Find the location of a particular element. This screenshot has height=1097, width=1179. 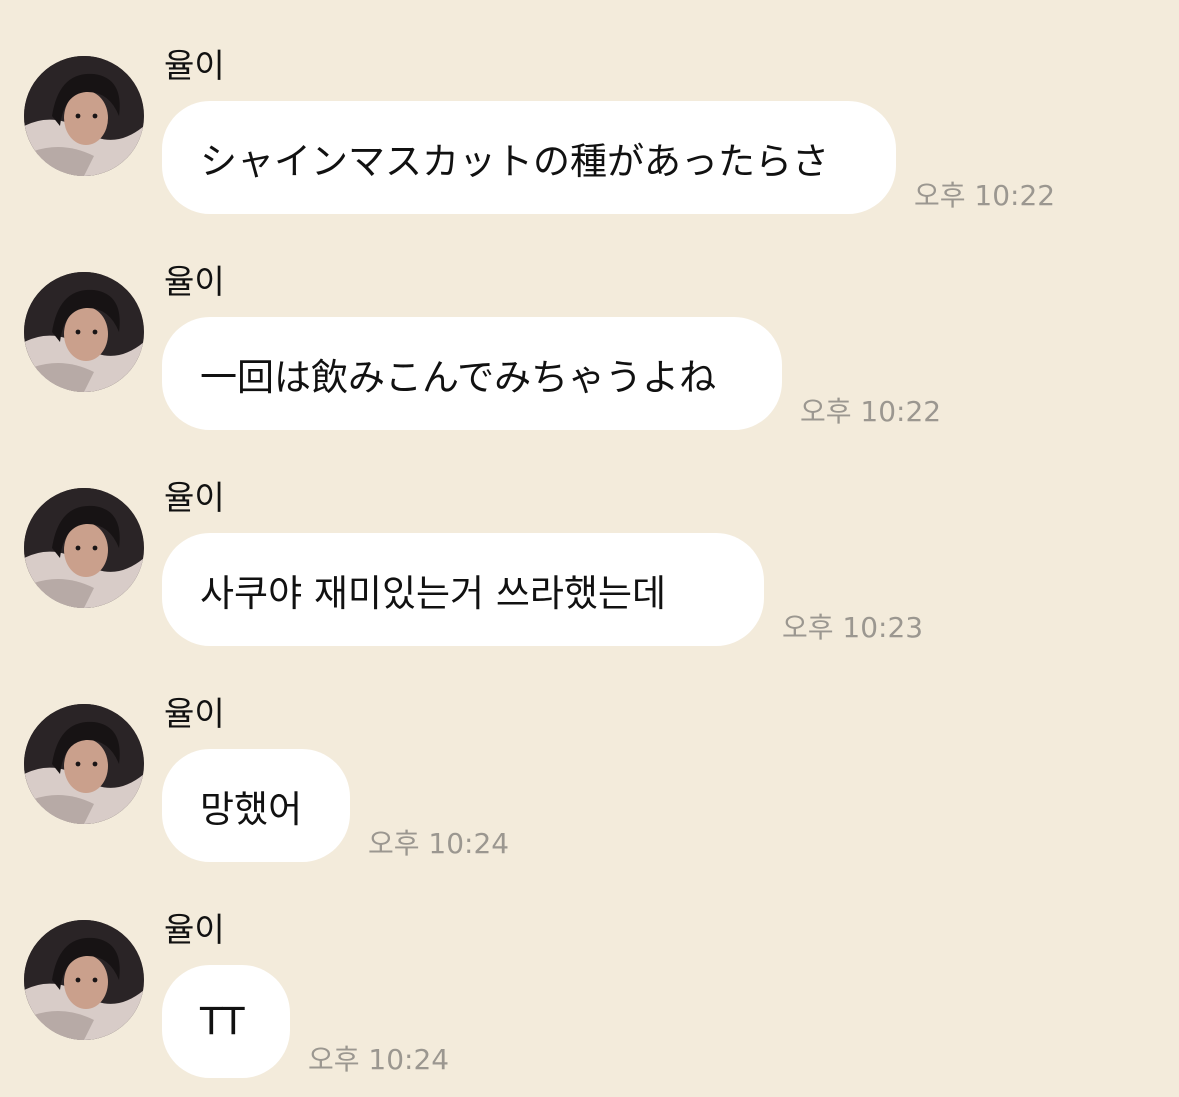

message-time: 오후 10:23 is located at coordinates (853, 627).